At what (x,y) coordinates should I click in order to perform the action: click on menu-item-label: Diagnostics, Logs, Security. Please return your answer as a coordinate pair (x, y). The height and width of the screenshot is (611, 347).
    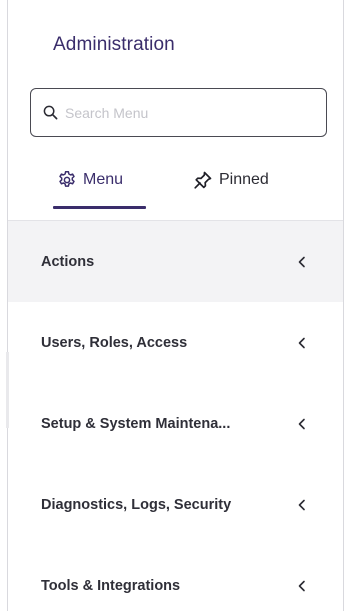
    Looking at the image, I should click on (136, 504).